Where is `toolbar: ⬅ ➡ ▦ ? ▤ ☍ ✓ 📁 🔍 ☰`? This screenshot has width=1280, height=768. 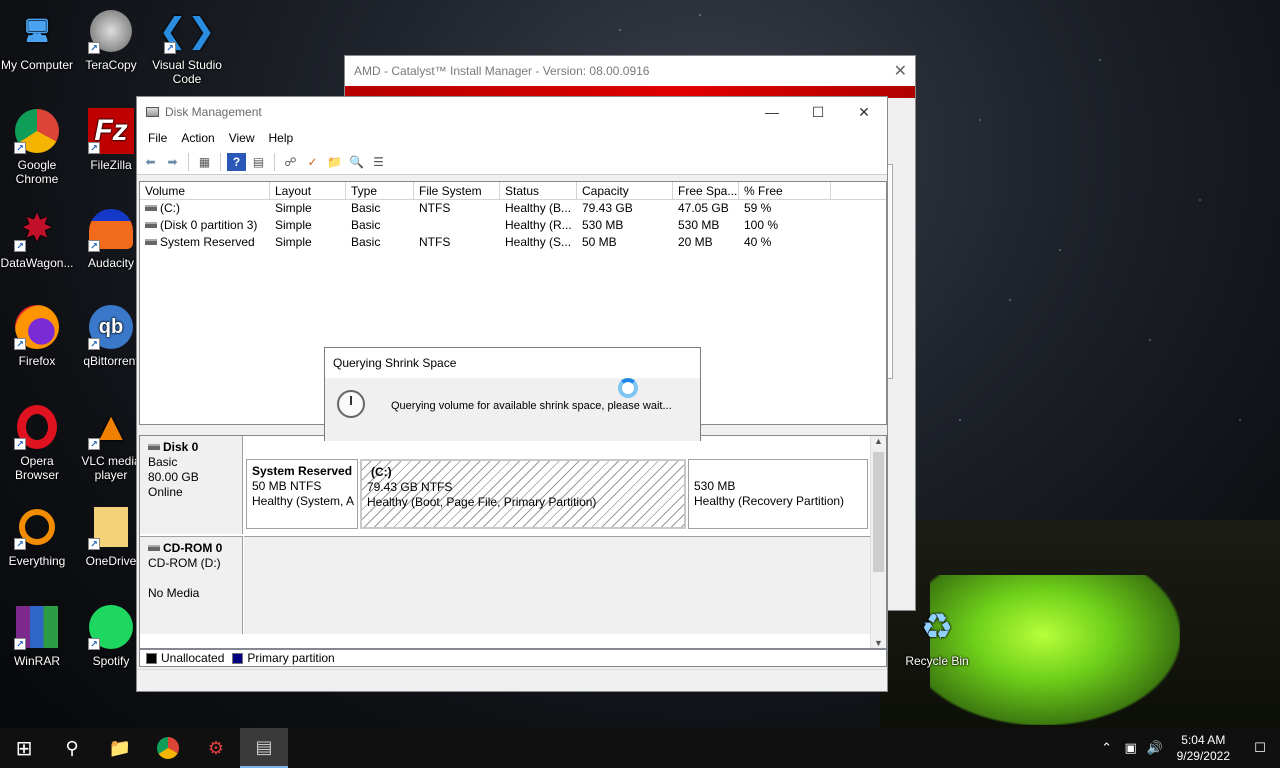 toolbar: ⬅ ➡ ▦ ? ▤ ☍ ✓ 📁 🔍 ☰ is located at coordinates (512, 162).